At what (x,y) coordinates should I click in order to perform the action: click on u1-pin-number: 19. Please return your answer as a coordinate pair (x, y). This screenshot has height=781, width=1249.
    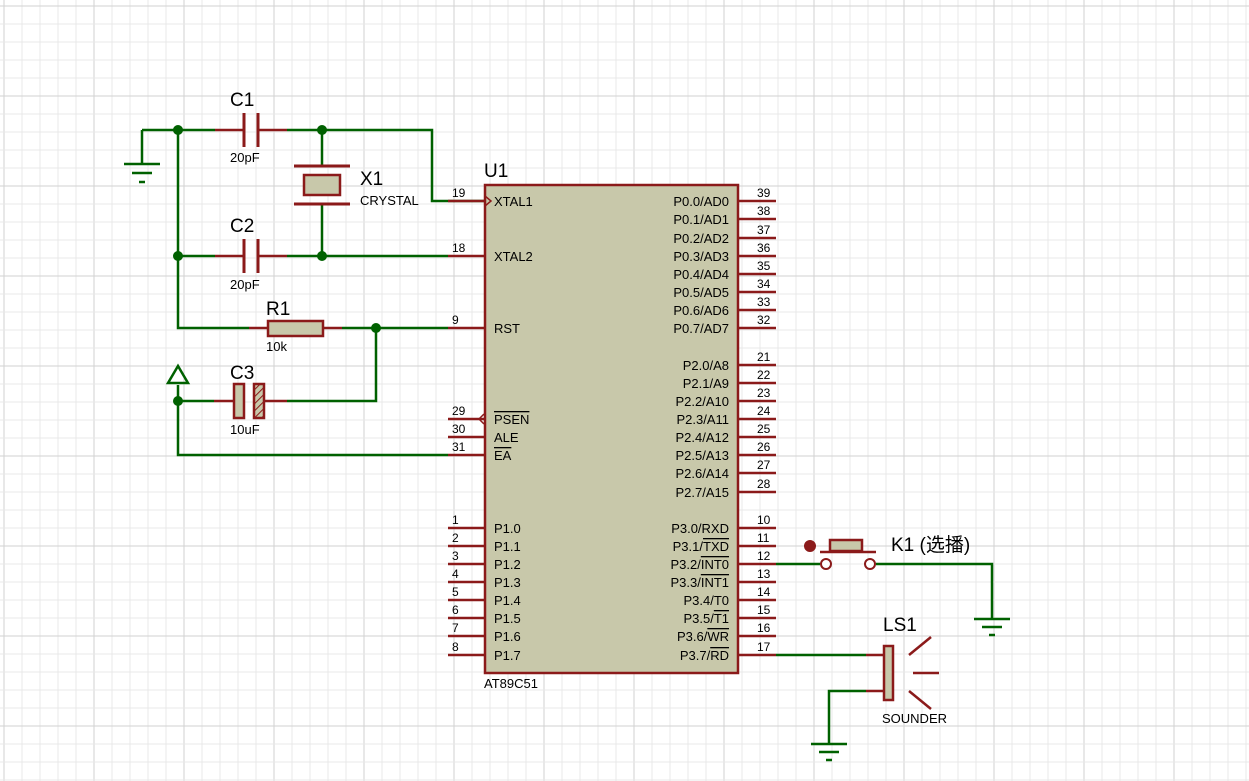
    Looking at the image, I should click on (459, 193).